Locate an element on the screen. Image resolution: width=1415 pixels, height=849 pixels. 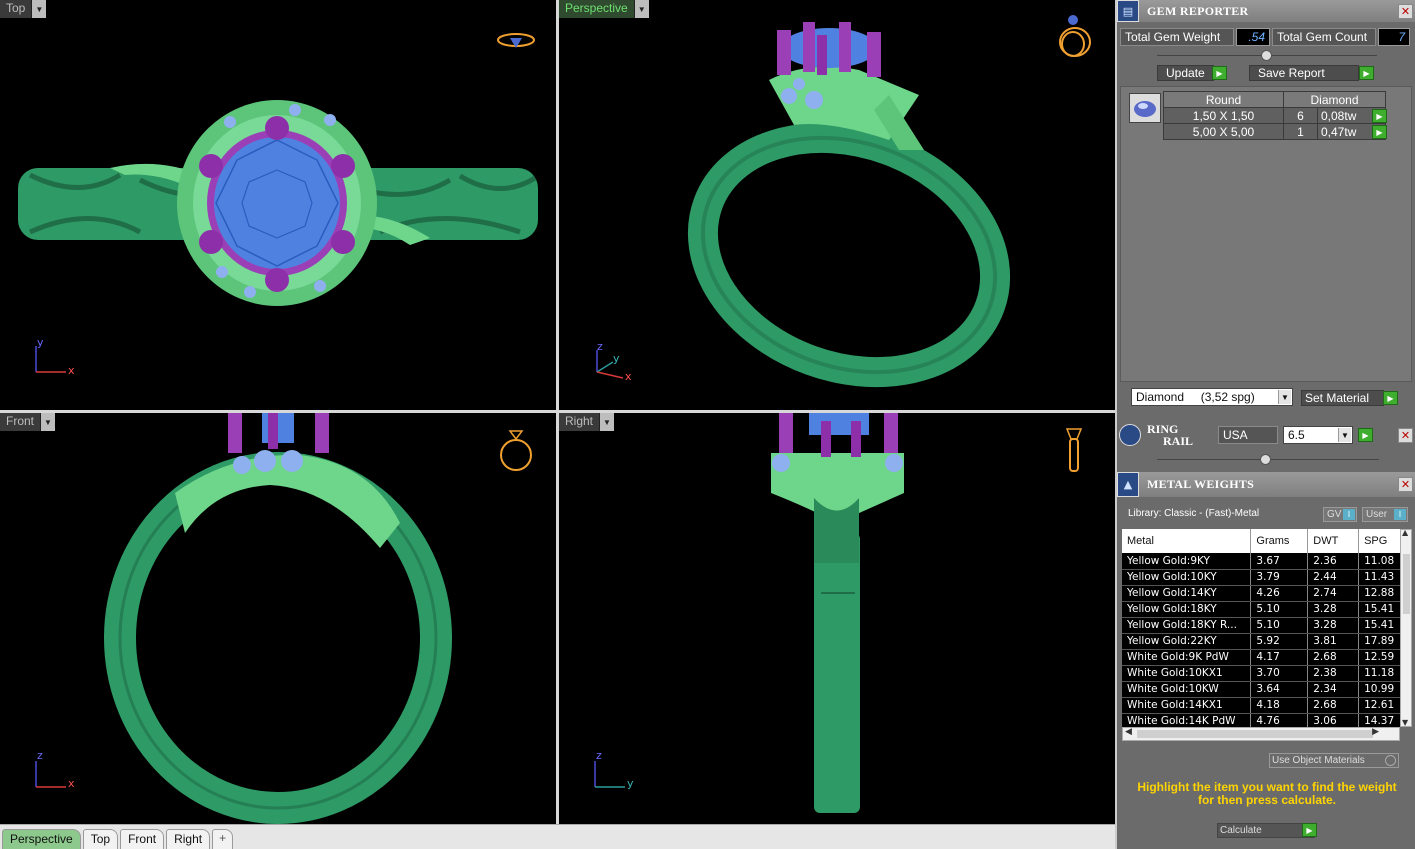
column-header-dwt: DWT is located at coordinates (1333, 541).